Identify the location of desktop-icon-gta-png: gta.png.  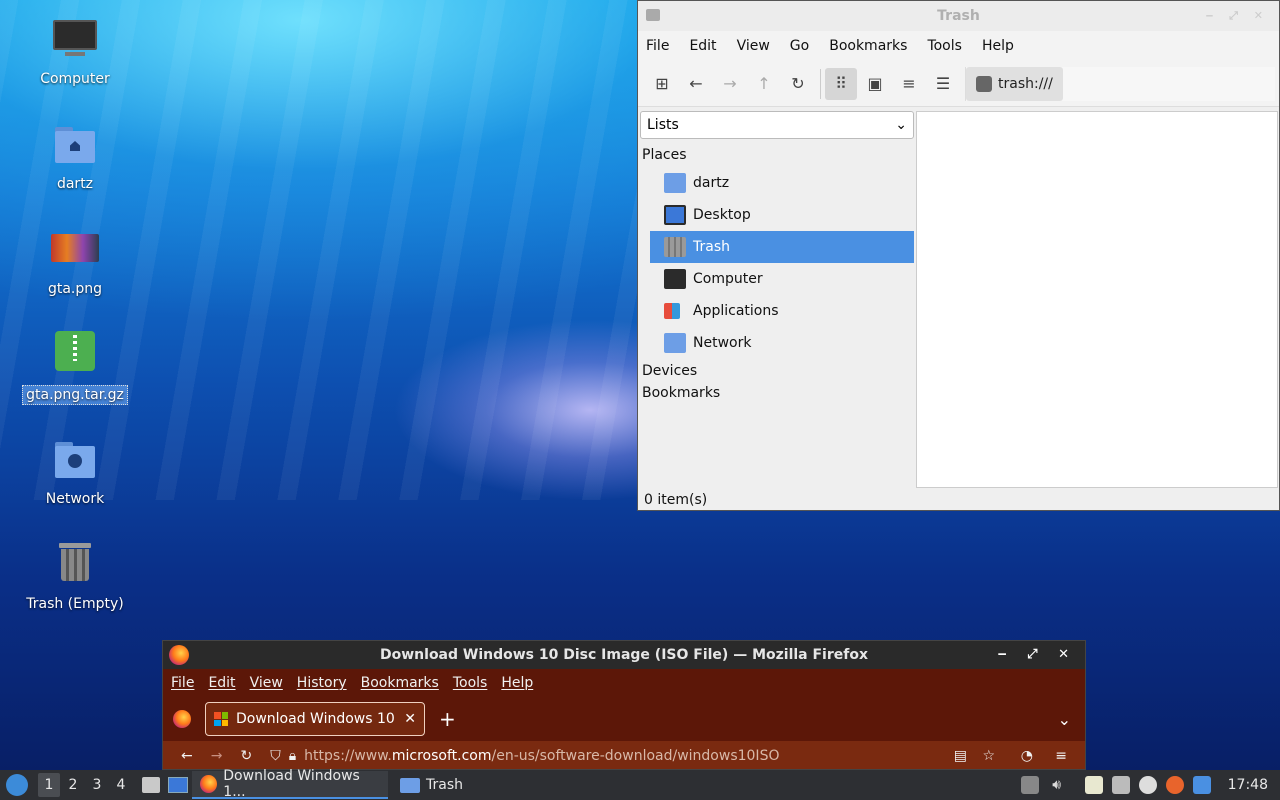
(75, 262).